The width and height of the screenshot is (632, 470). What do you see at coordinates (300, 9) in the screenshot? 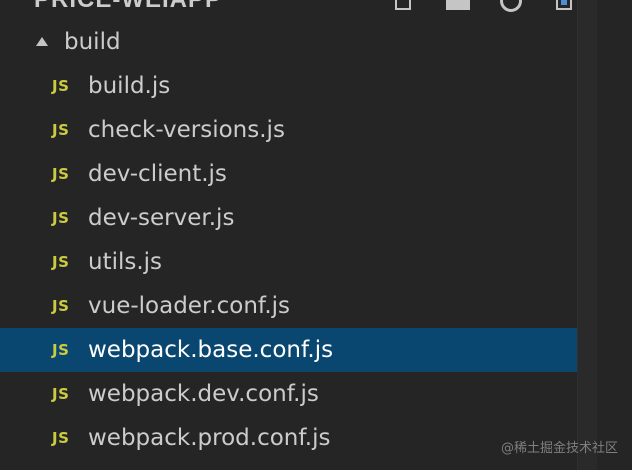
I see `explorer-section-header: PRICE-WEIAPP` at bounding box center [300, 9].